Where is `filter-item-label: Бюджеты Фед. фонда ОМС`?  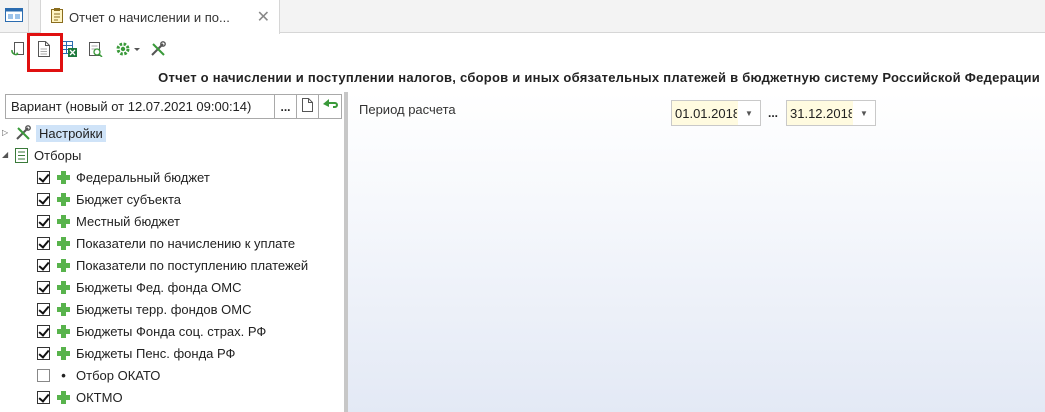 filter-item-label: Бюджеты Фед. фонда ОМС is located at coordinates (159, 287).